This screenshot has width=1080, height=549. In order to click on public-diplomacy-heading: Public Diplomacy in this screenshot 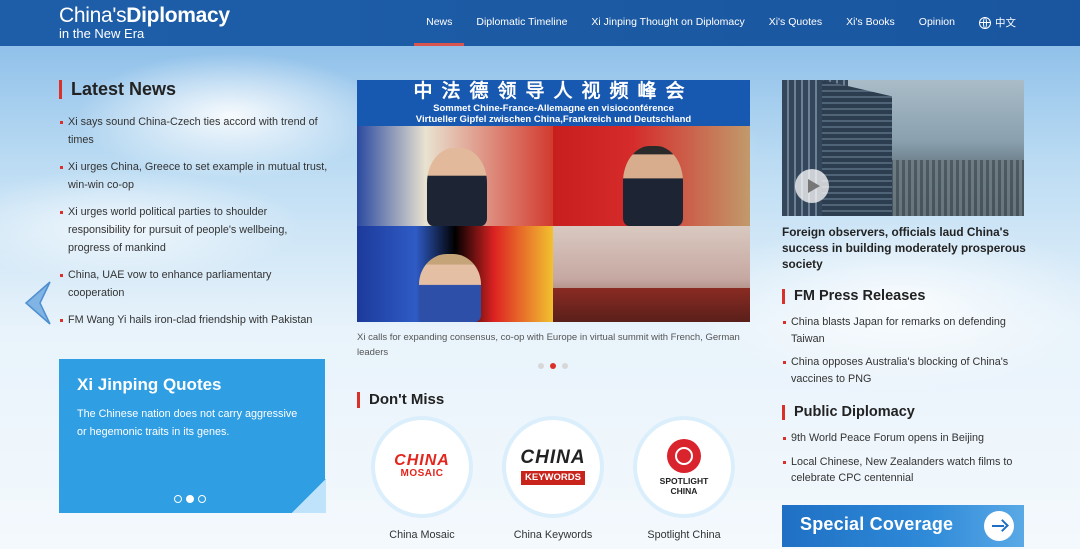, I will do `click(848, 412)`.